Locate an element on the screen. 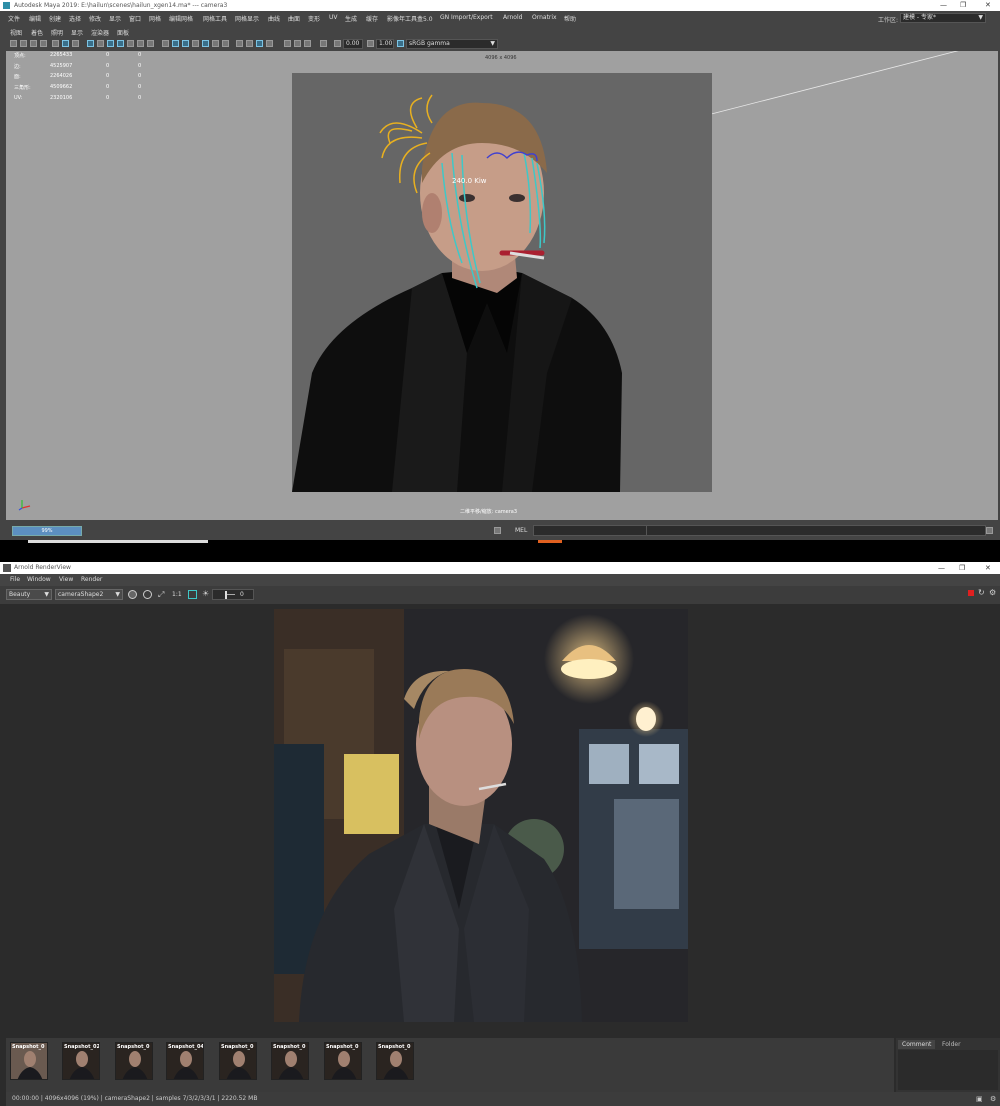 The width and height of the screenshot is (1000, 1106). safe-title-icon is located at coordinates (150, 43).